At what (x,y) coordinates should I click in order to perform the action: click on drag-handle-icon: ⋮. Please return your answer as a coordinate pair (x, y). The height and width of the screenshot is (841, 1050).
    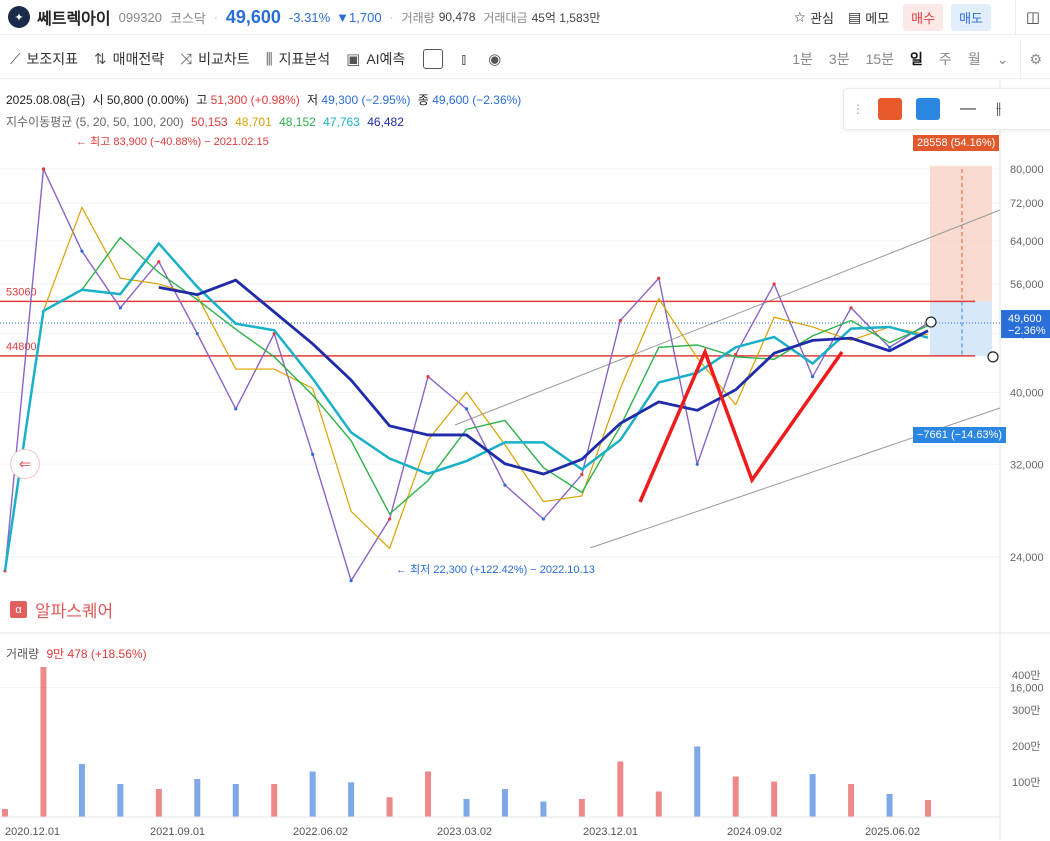
    Looking at the image, I should click on (858, 109).